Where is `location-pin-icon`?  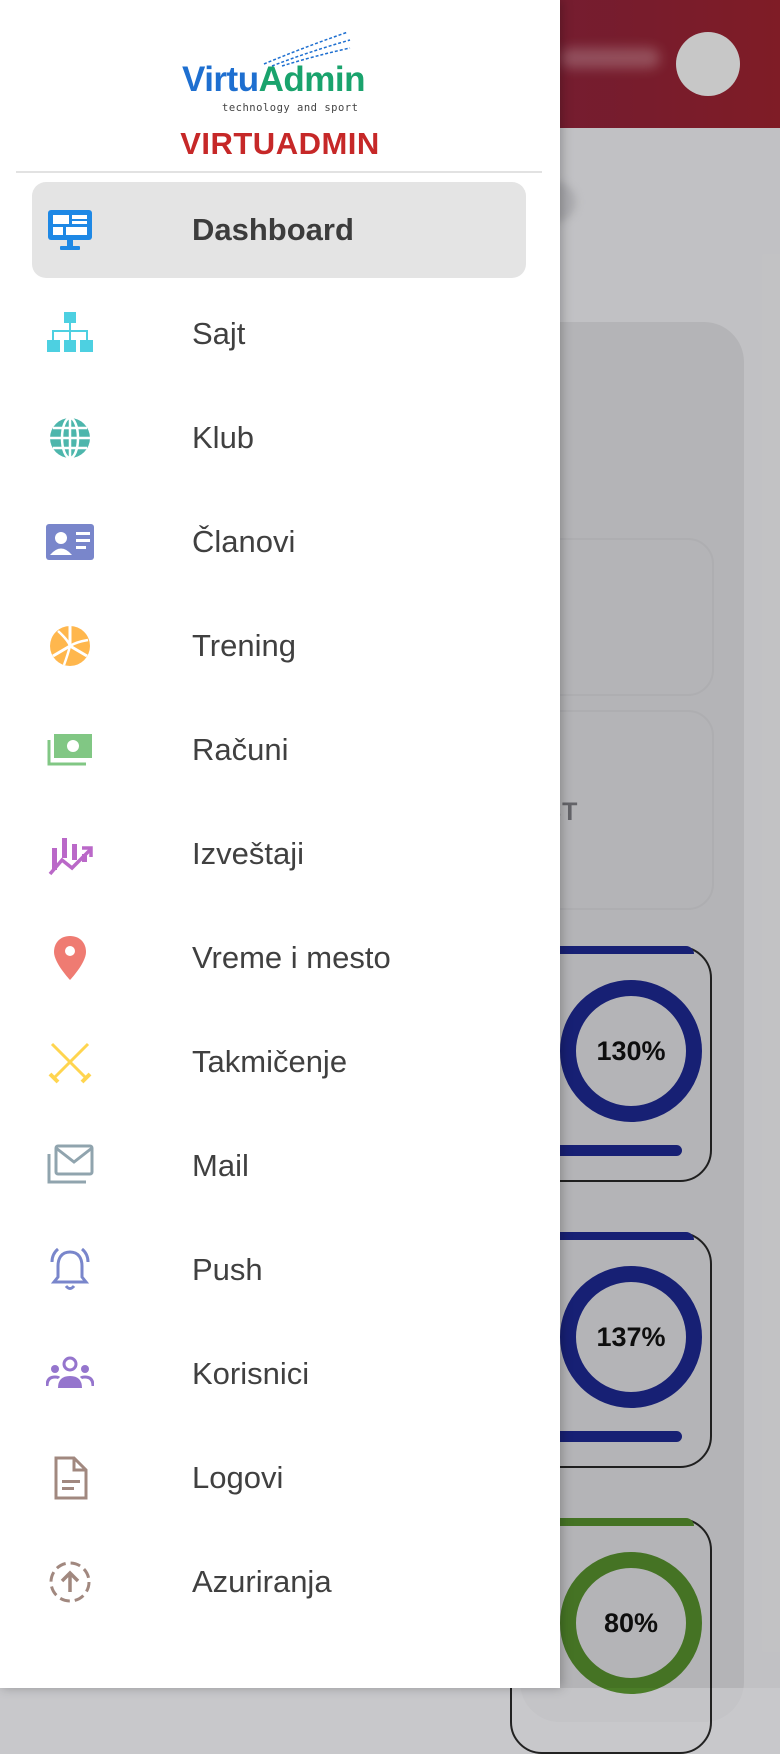
location-pin-icon is located at coordinates (70, 958).